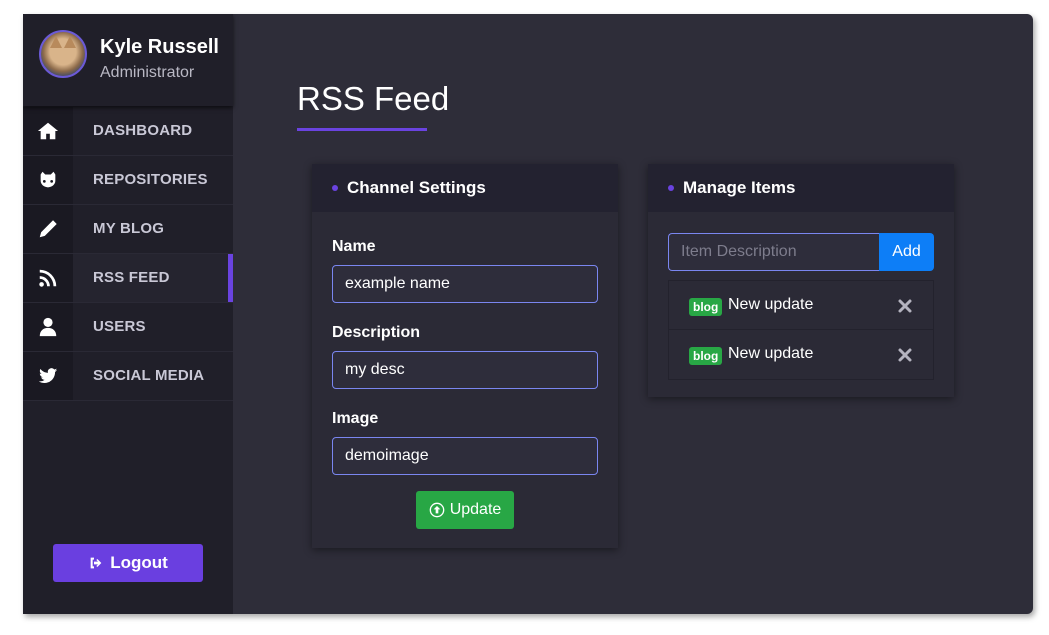  What do you see at coordinates (801, 188) in the screenshot?
I see `card-header: Manage Items` at bounding box center [801, 188].